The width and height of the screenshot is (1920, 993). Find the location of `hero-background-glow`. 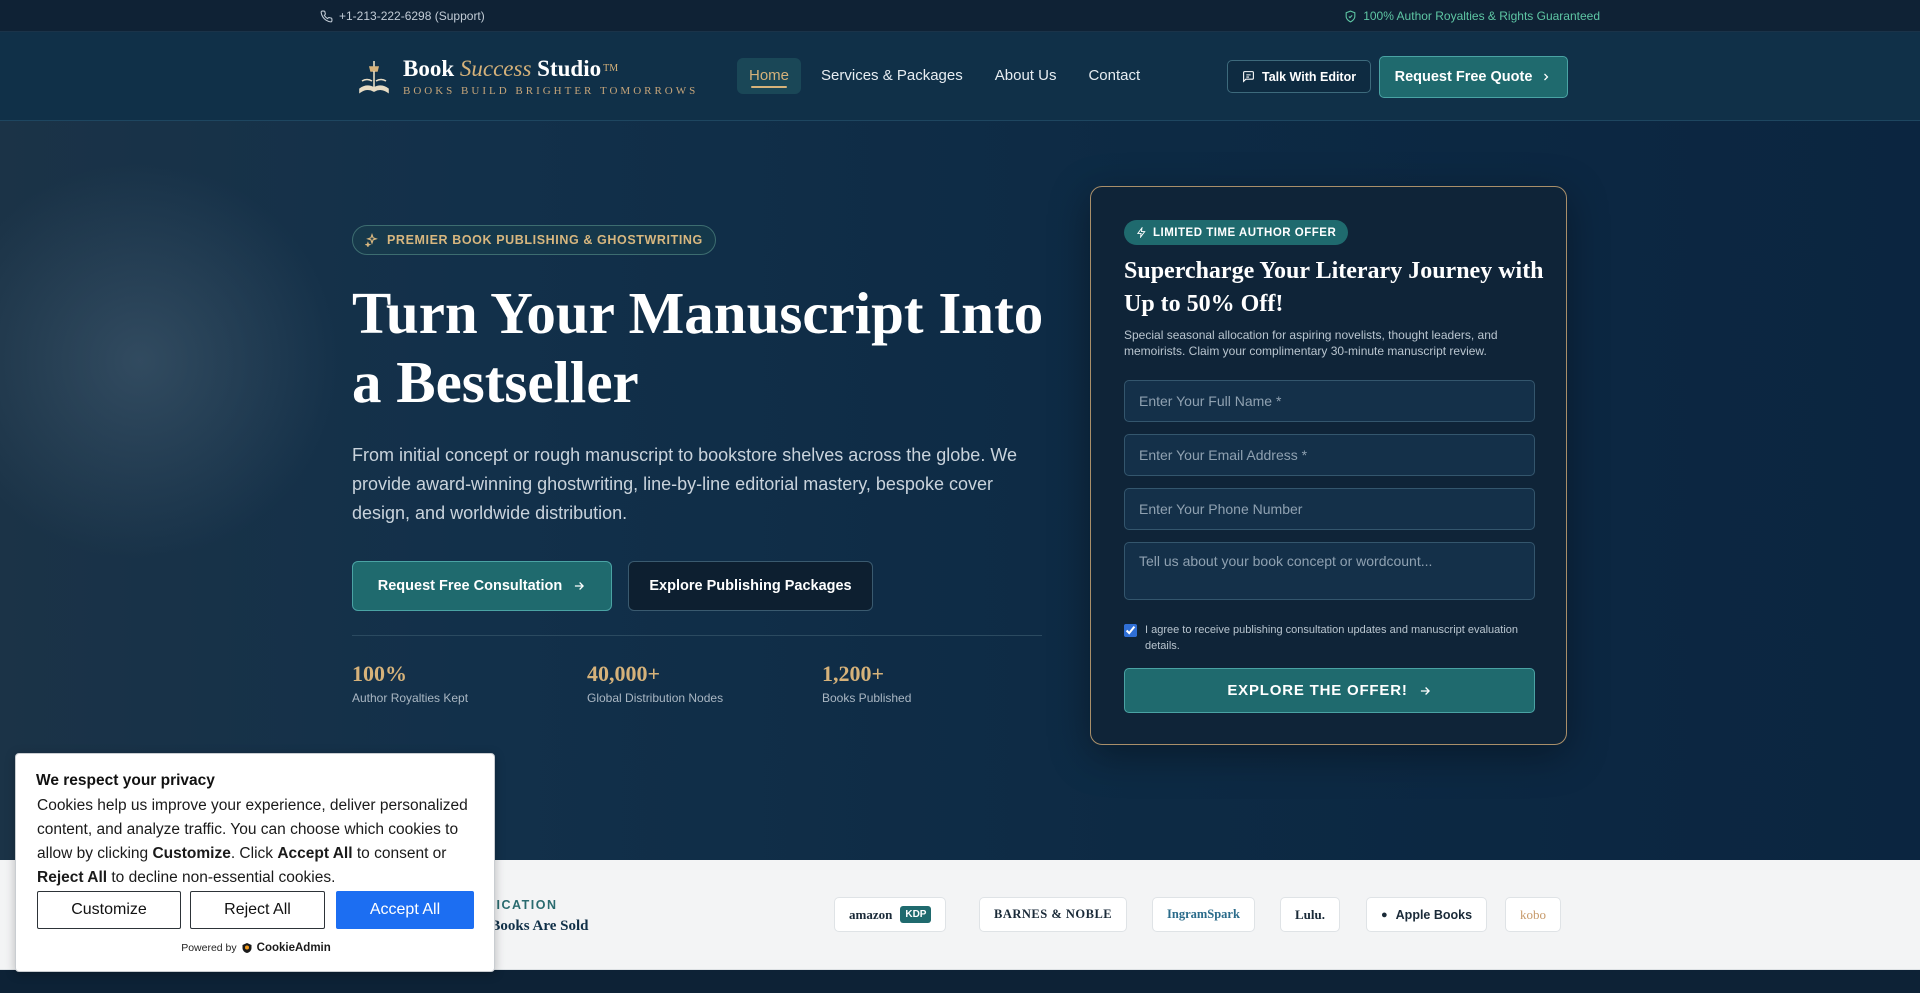

hero-background-glow is located at coordinates (170, 361).